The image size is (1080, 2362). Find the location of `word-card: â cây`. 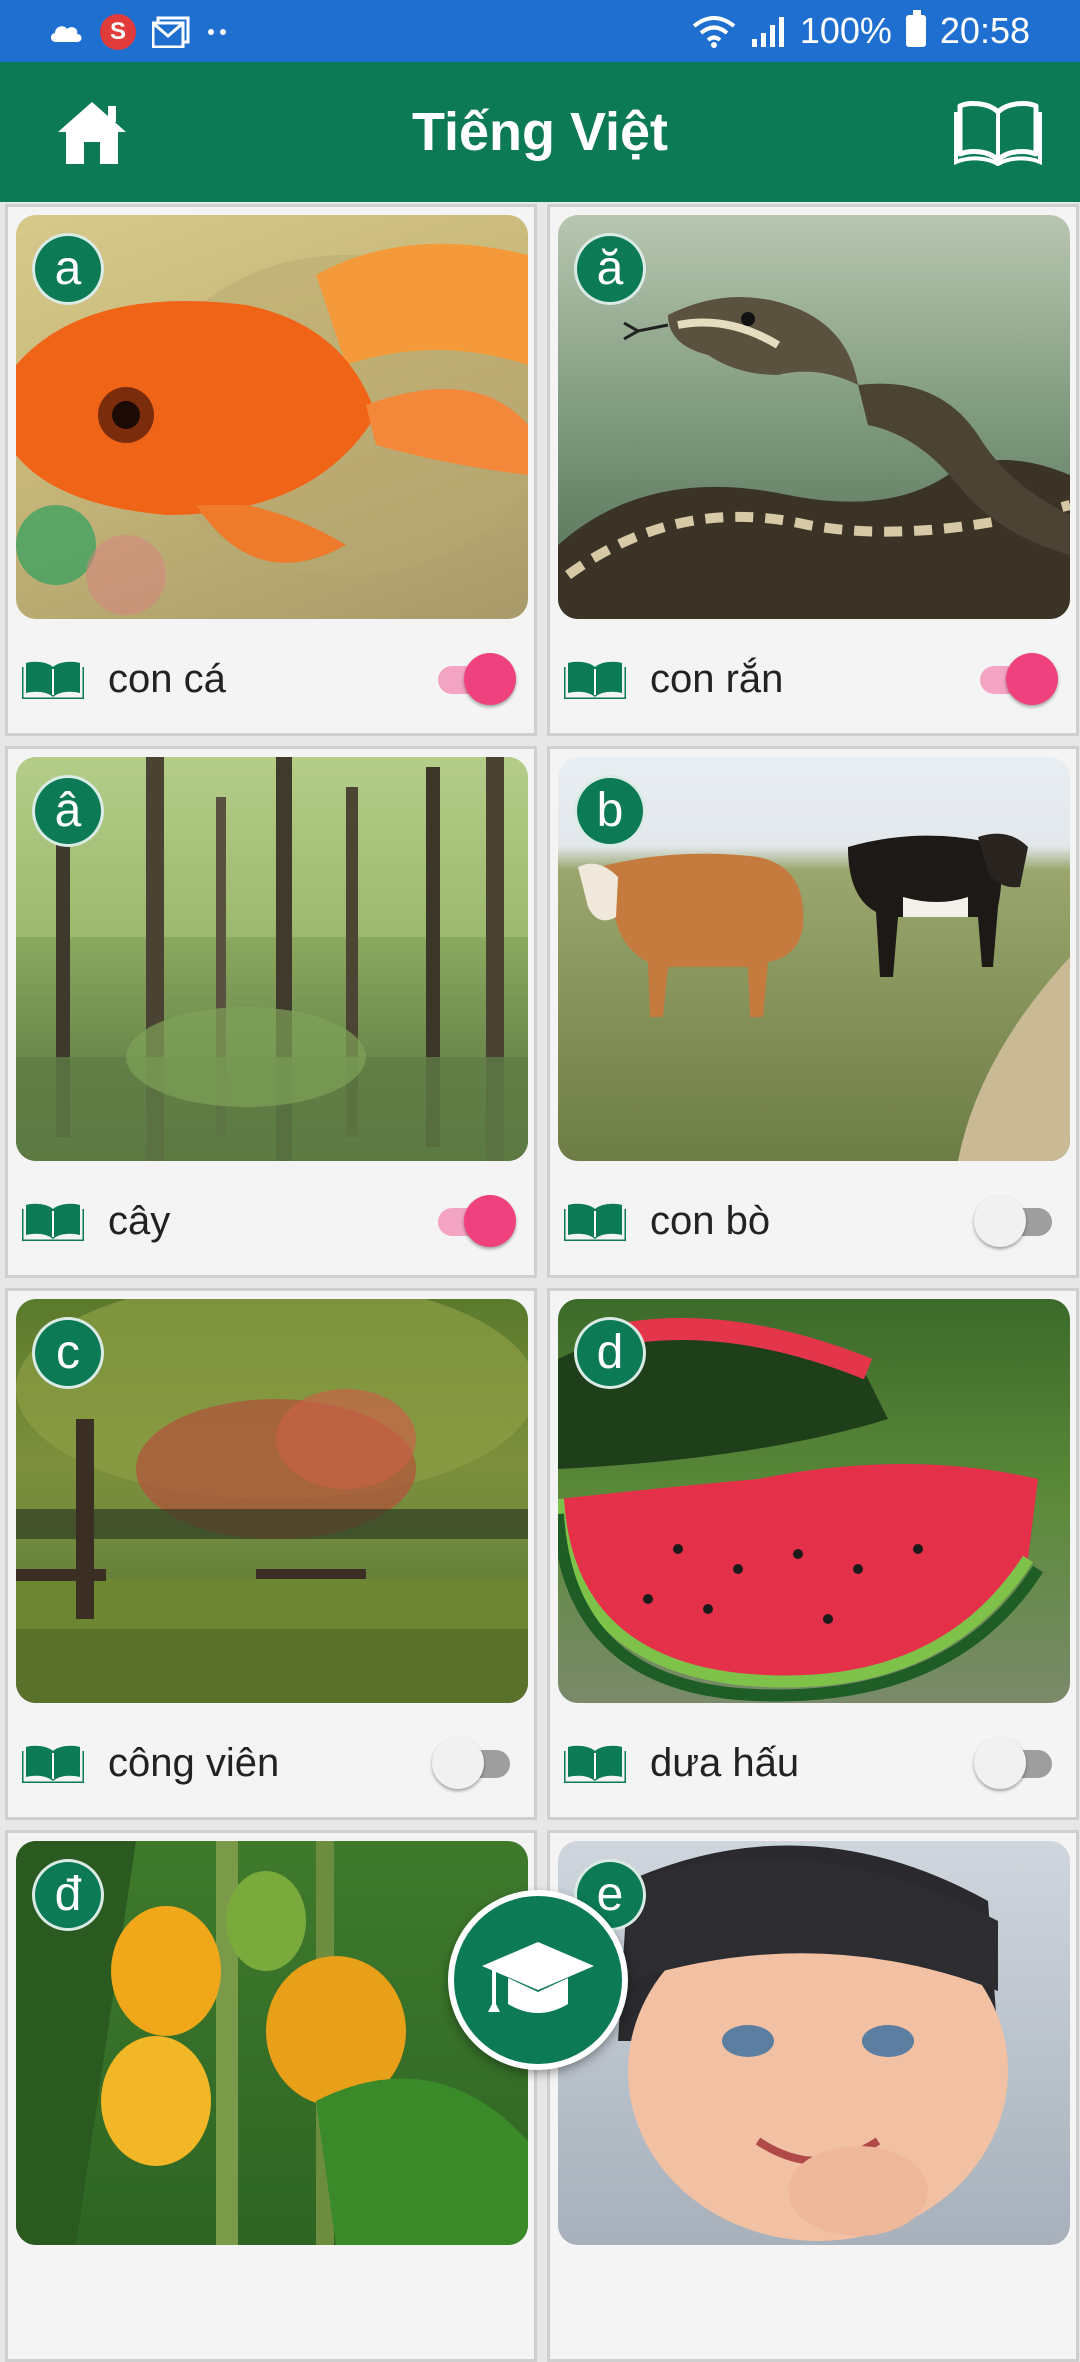

word-card: â cây is located at coordinates (271, 1012).